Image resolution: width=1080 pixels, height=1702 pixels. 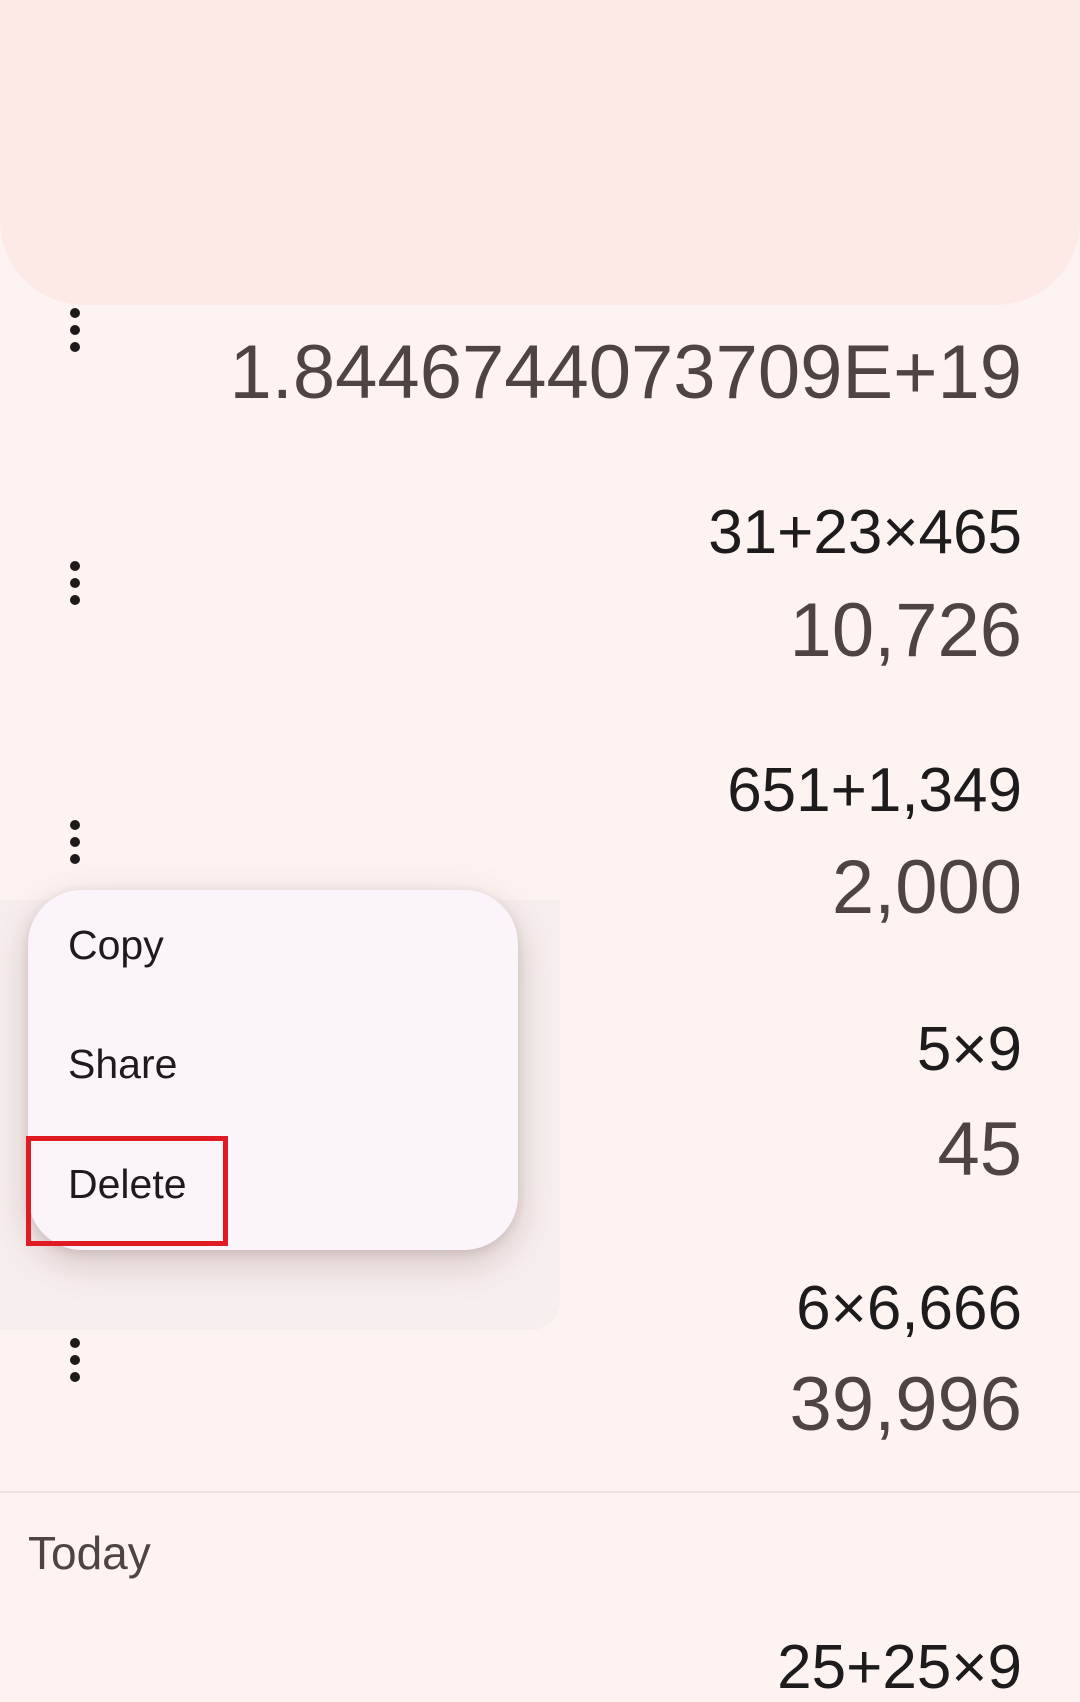 What do you see at coordinates (625, 372) in the screenshot?
I see `history-result: 1.8446744073709E+19` at bounding box center [625, 372].